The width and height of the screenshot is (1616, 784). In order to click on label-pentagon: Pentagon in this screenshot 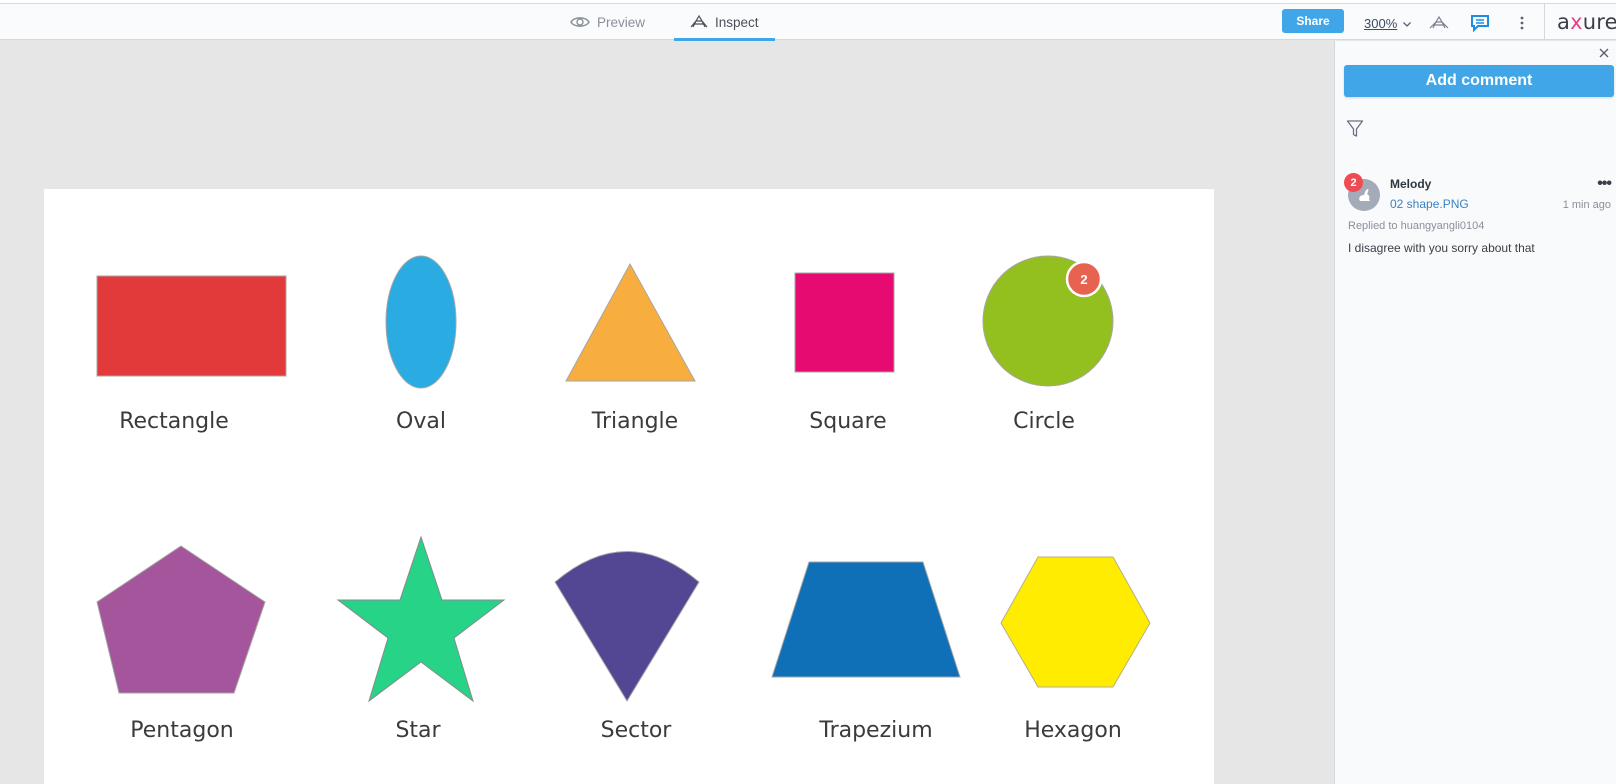, I will do `click(181, 730)`.